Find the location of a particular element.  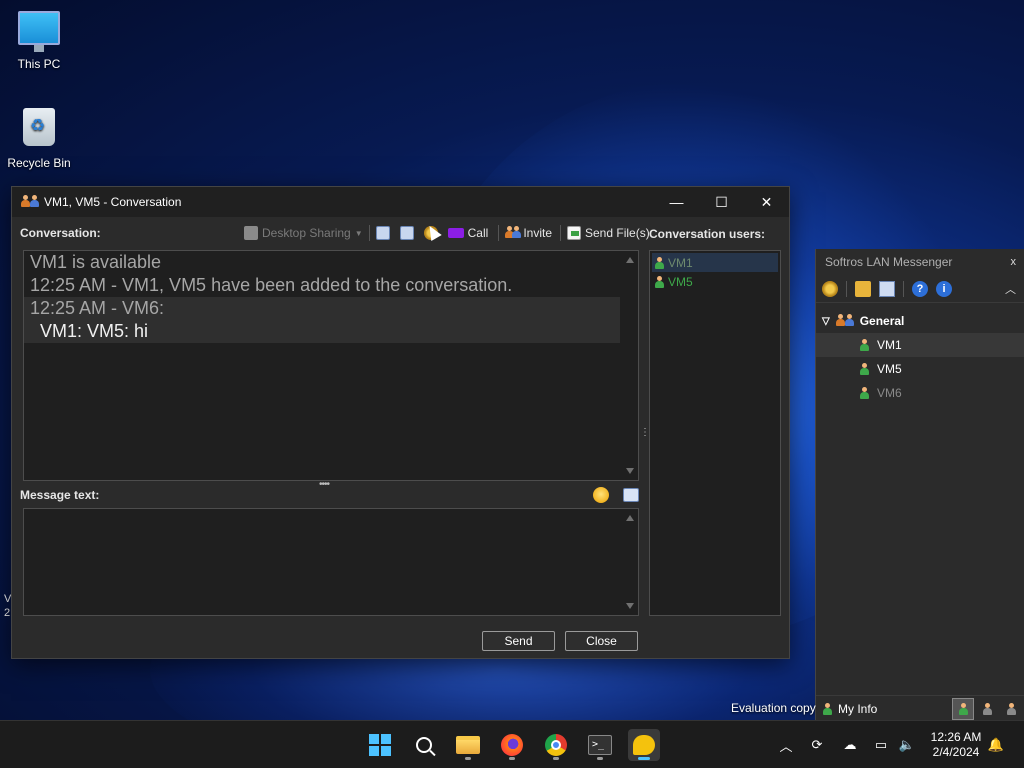

text-format-icon is located at coordinates (631, 495).